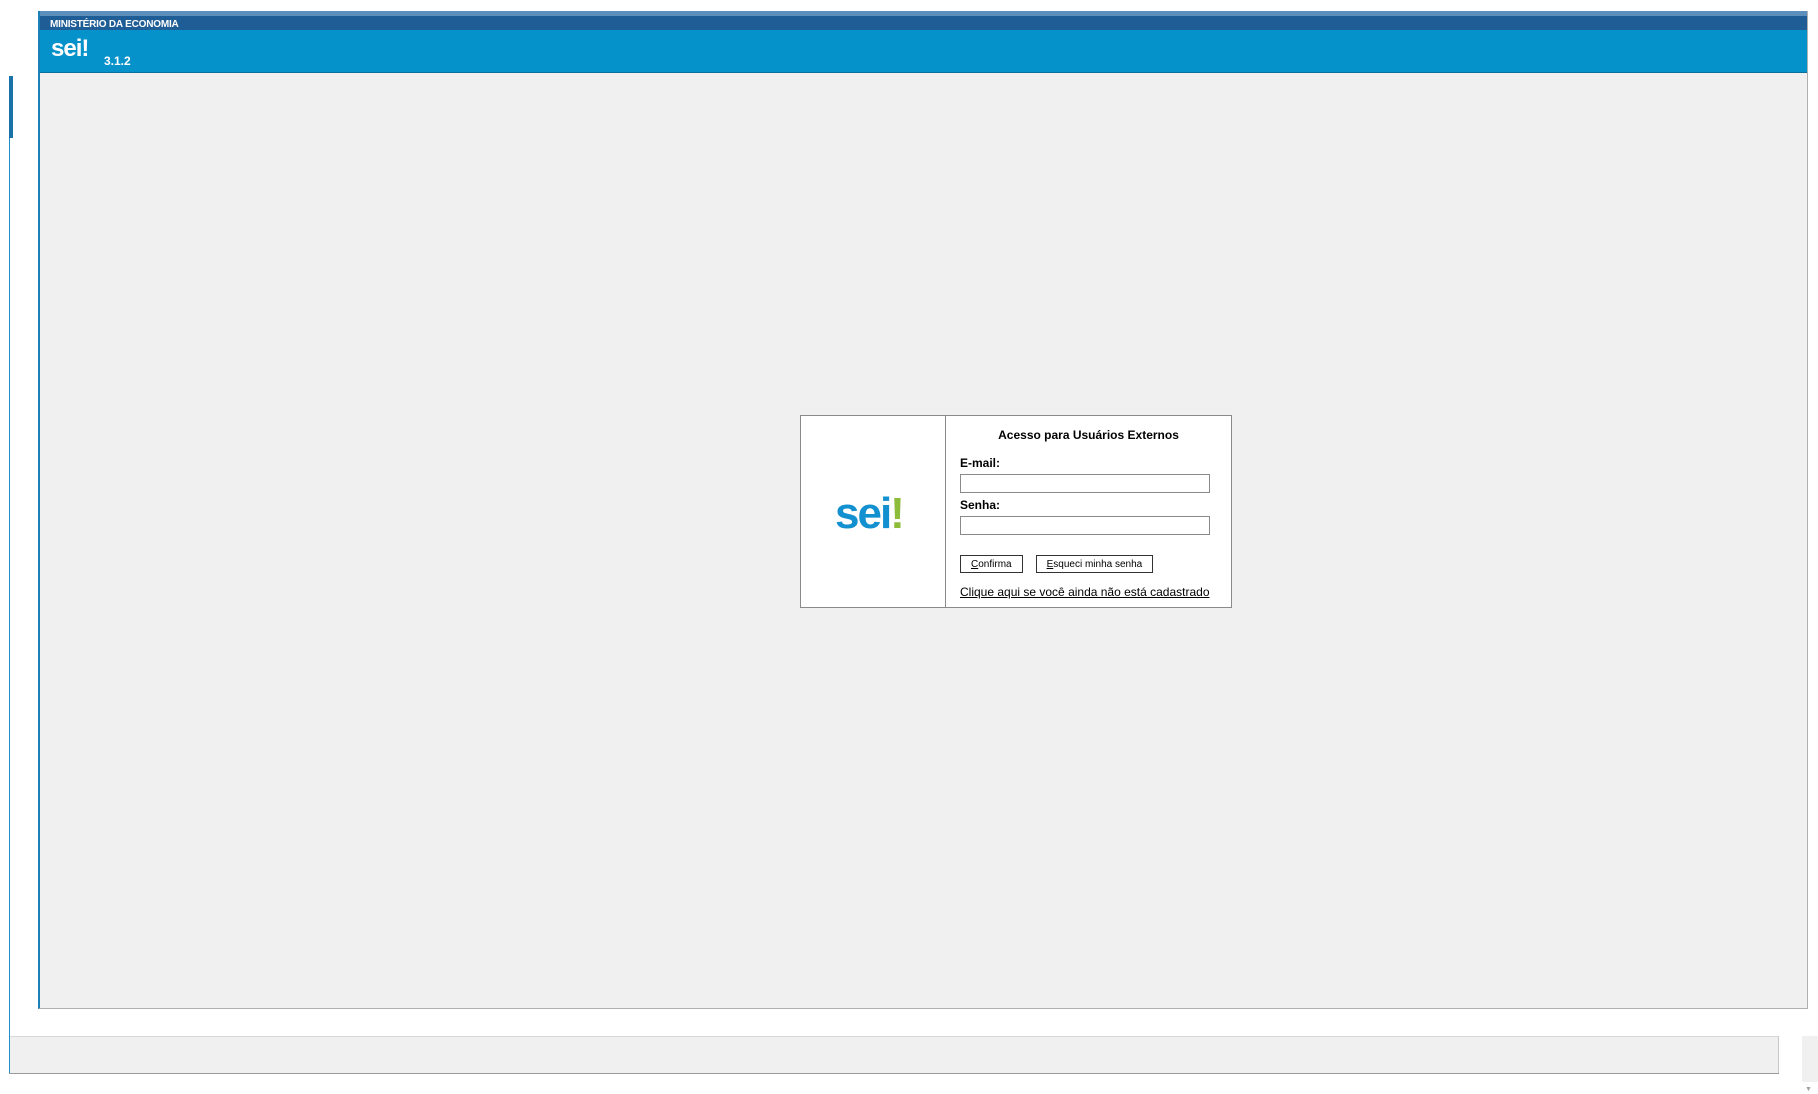  I want to click on version-label: 3.1.2, so click(117, 61).